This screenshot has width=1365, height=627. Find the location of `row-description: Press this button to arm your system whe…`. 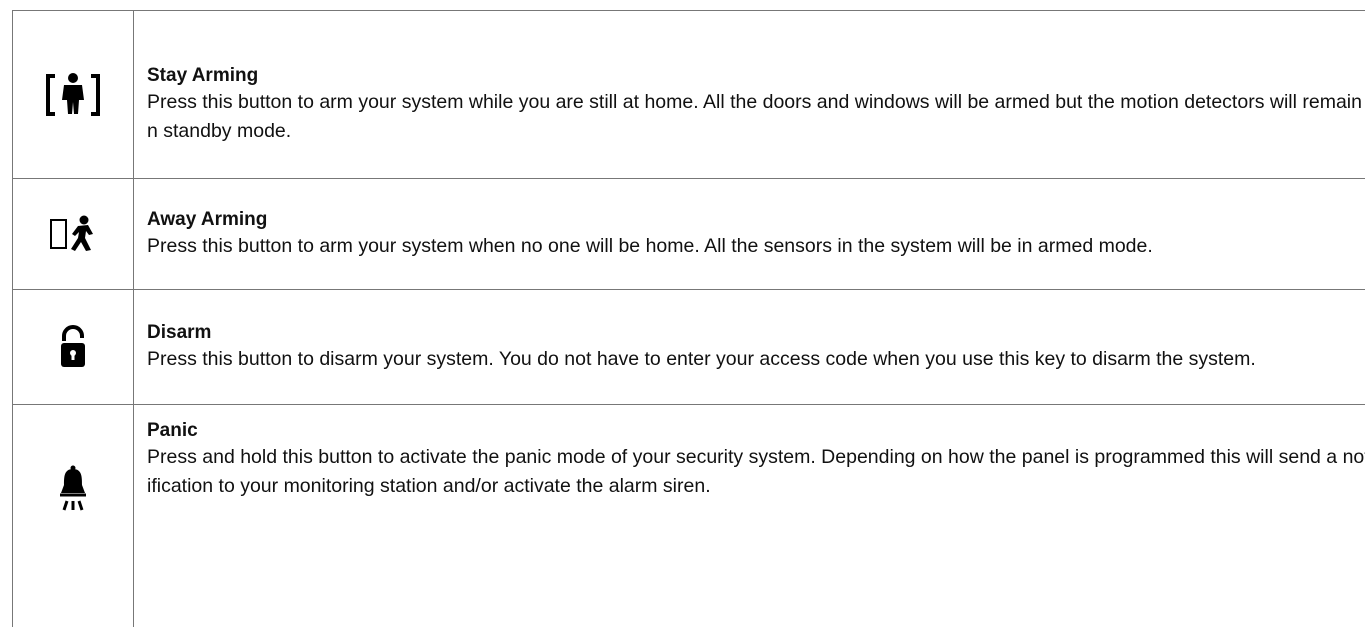

row-description: Press this button to arm your system whe… is located at coordinates (650, 245).